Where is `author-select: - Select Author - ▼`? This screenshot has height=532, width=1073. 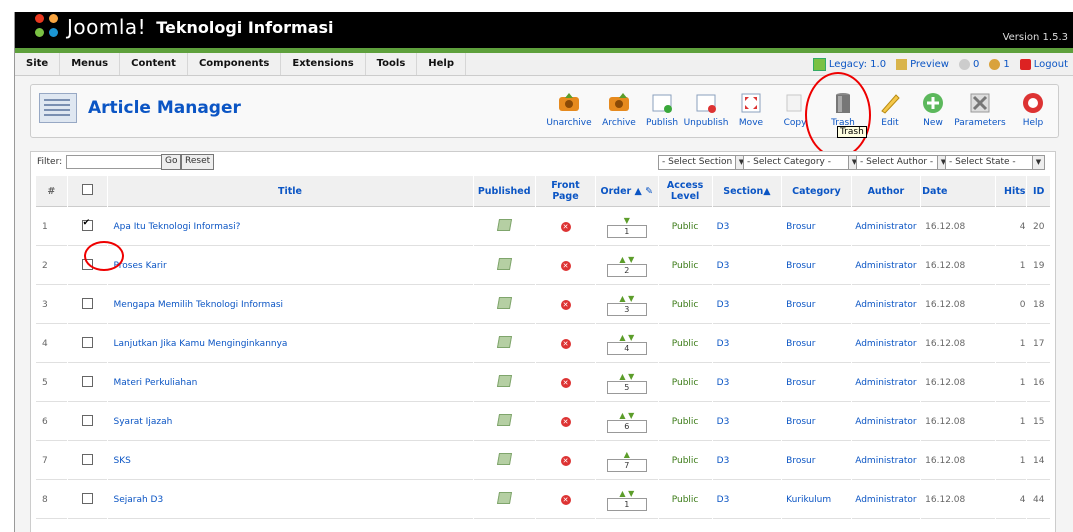
author-select: - Select Author - ▼ is located at coordinates (903, 162).